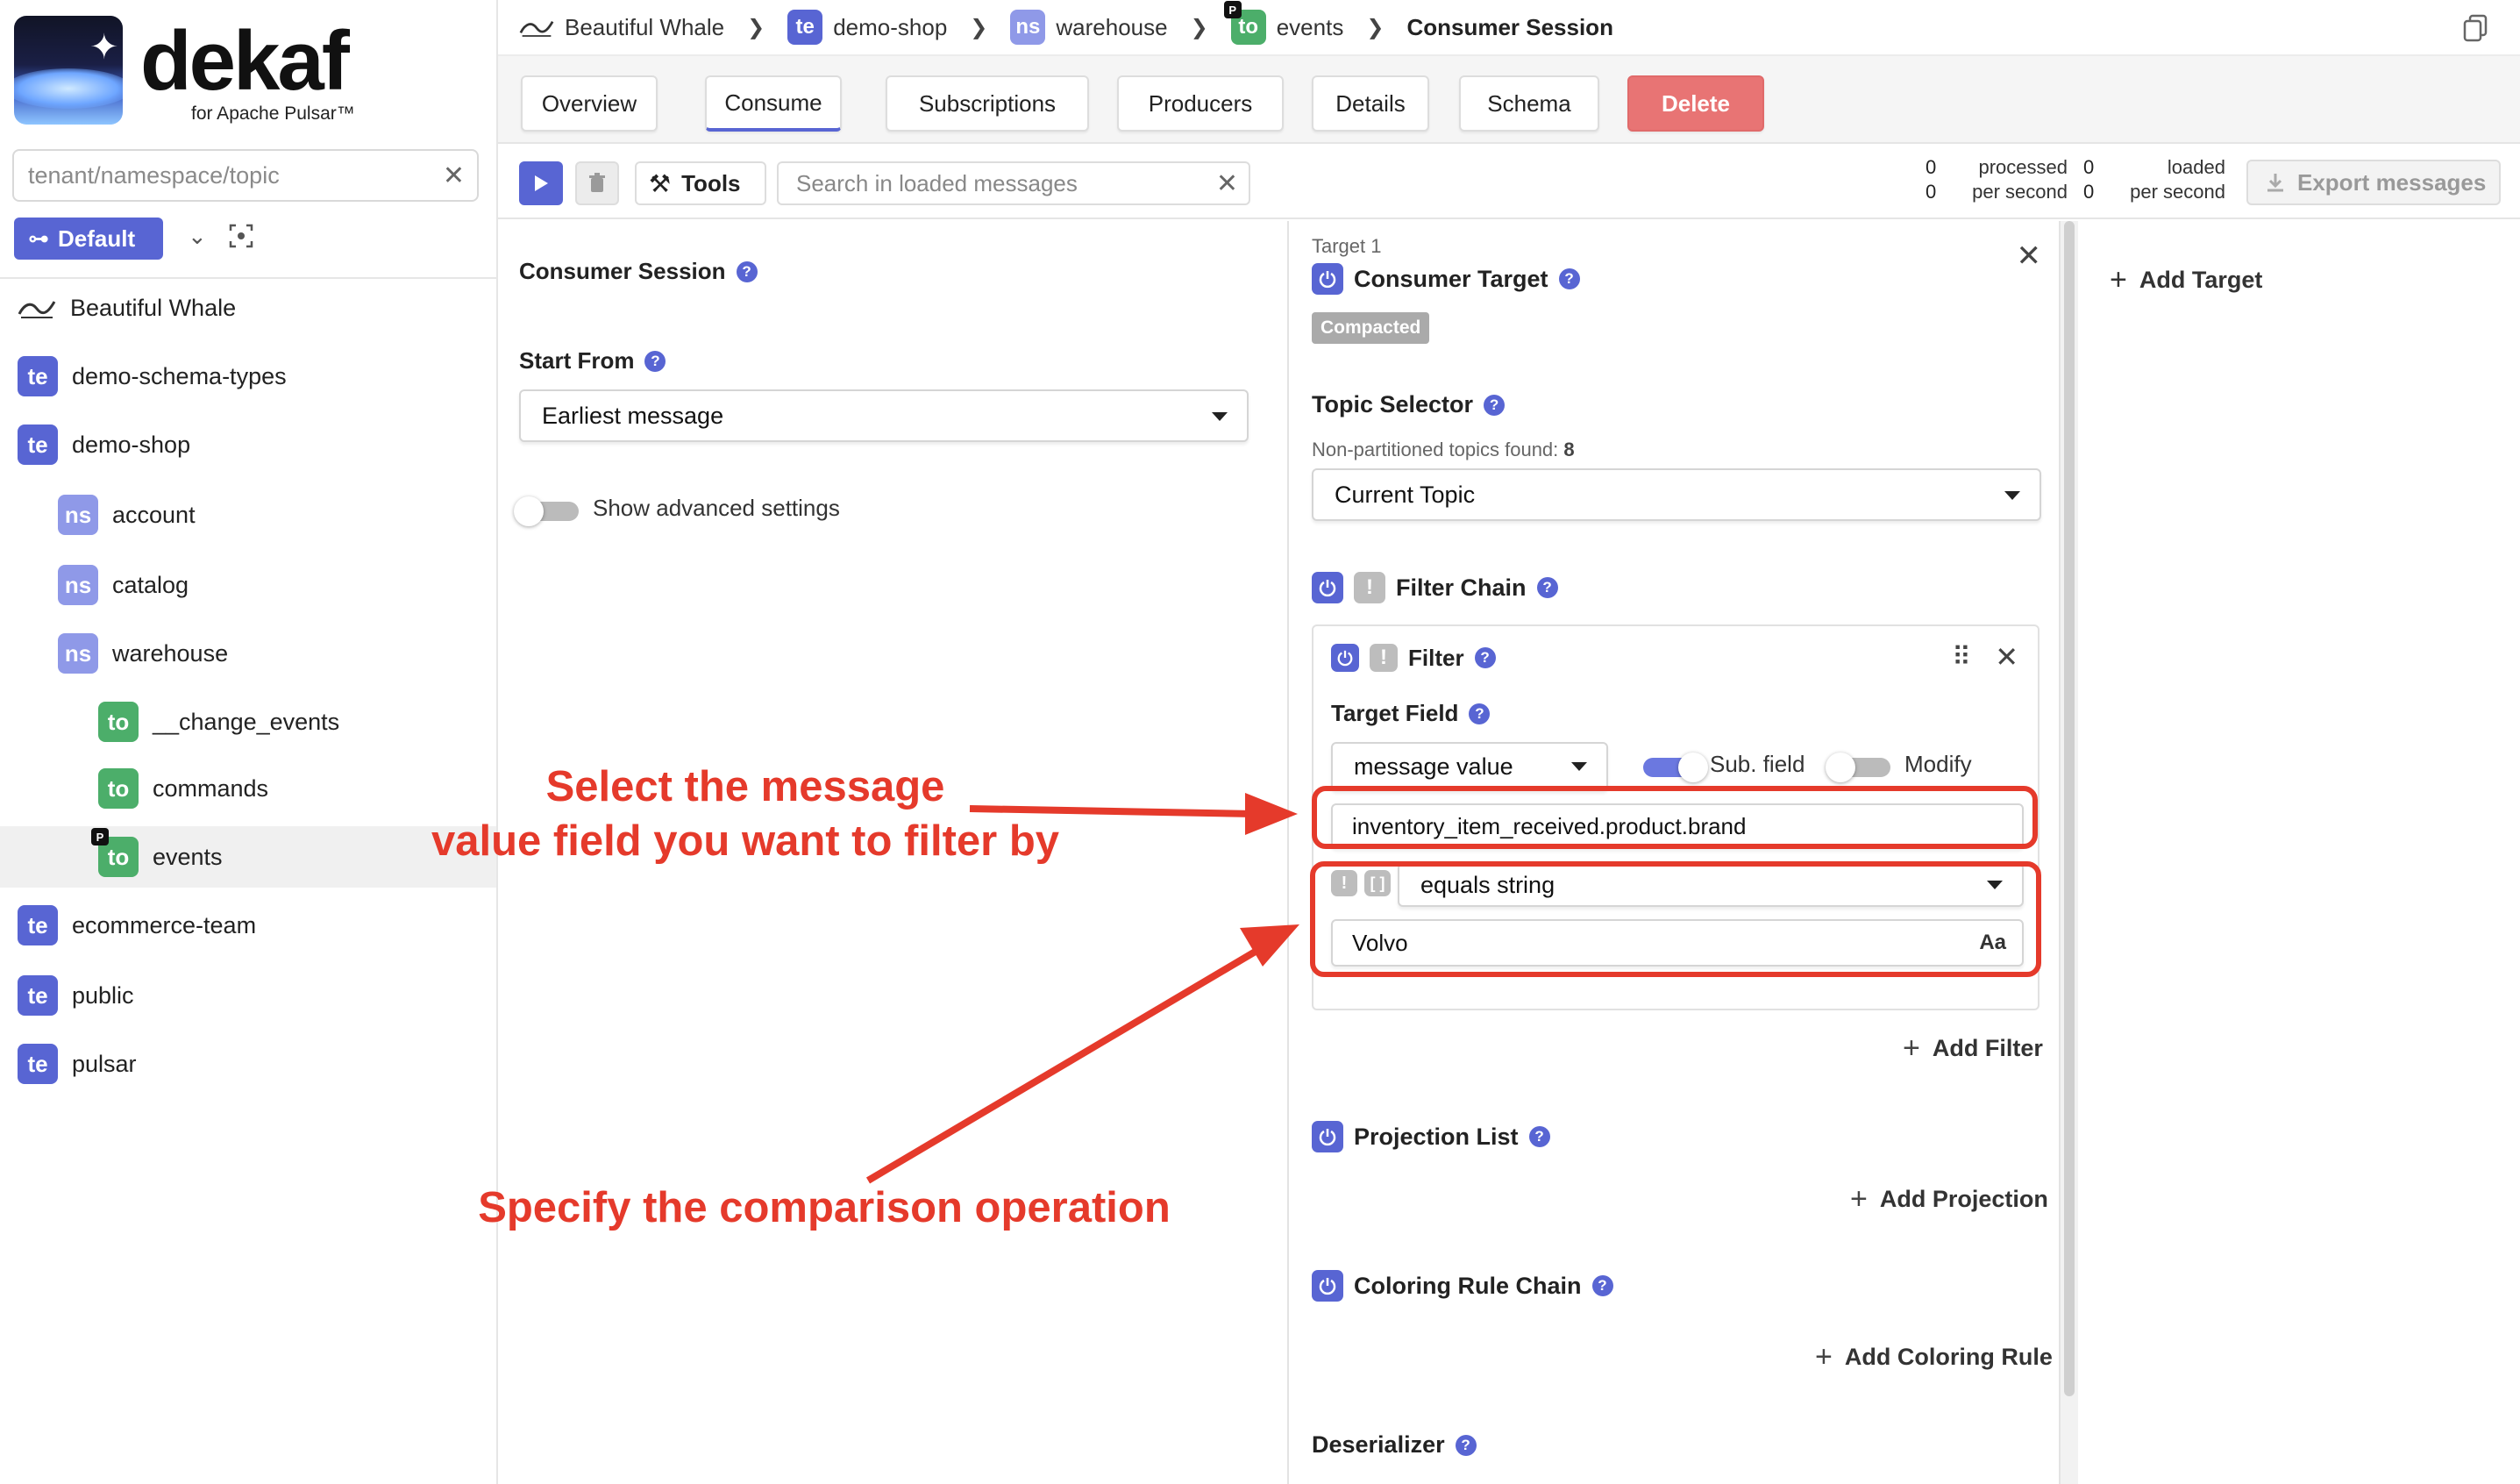  I want to click on drag-handle-icon: ⠿, so click(1961, 657).